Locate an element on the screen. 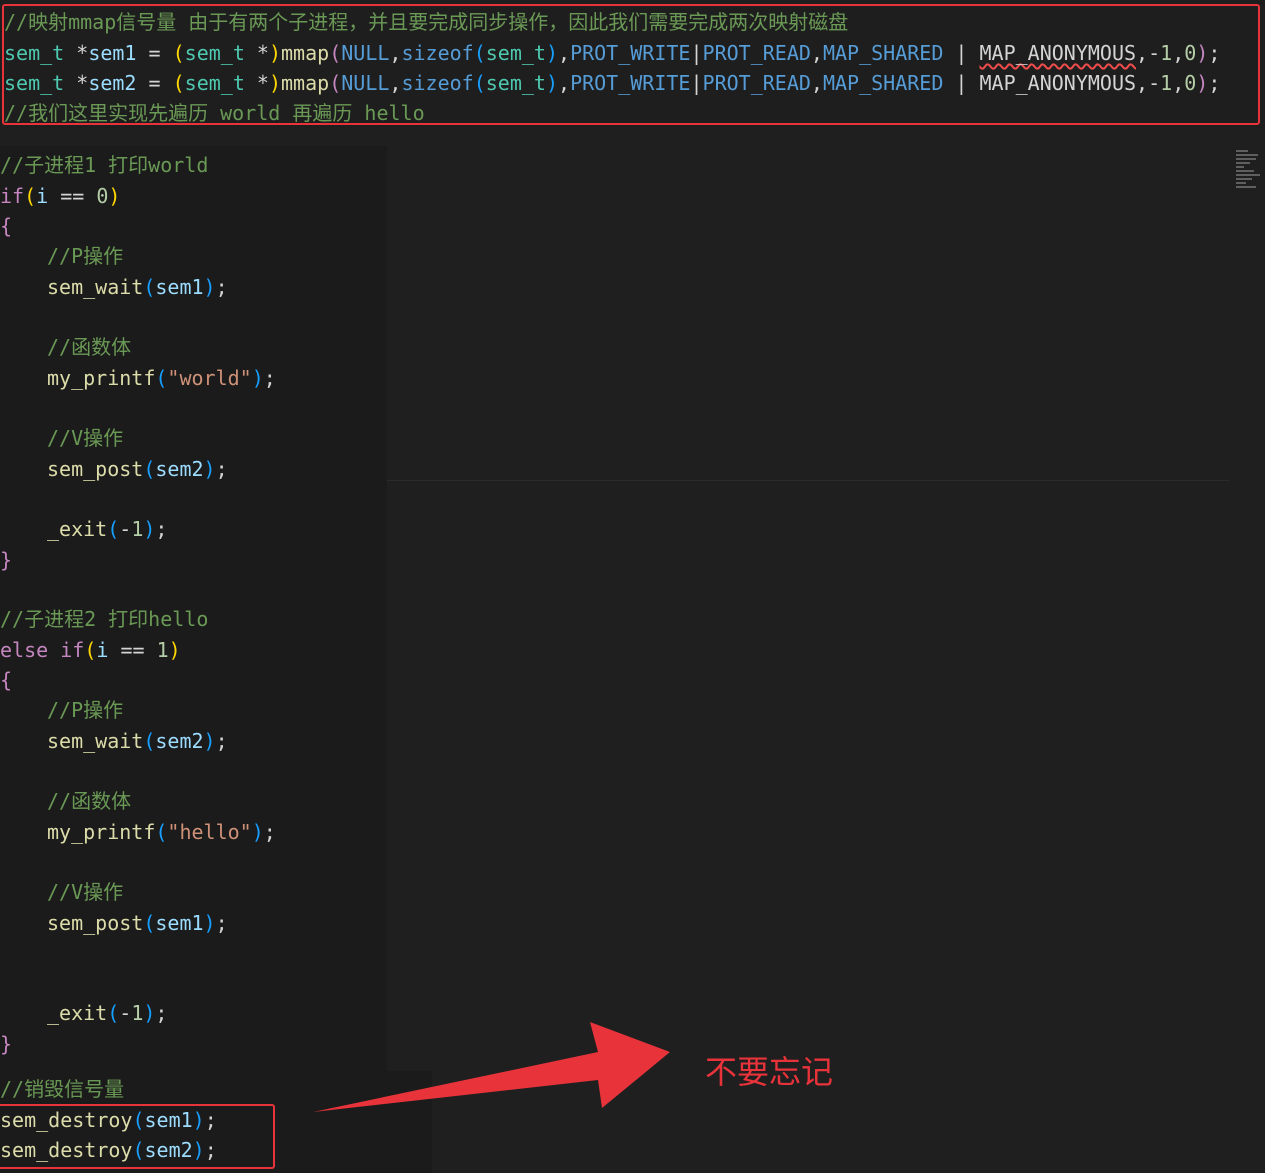 The image size is (1265, 1173). annotation-text: 不要忘记 is located at coordinates (769, 1072).